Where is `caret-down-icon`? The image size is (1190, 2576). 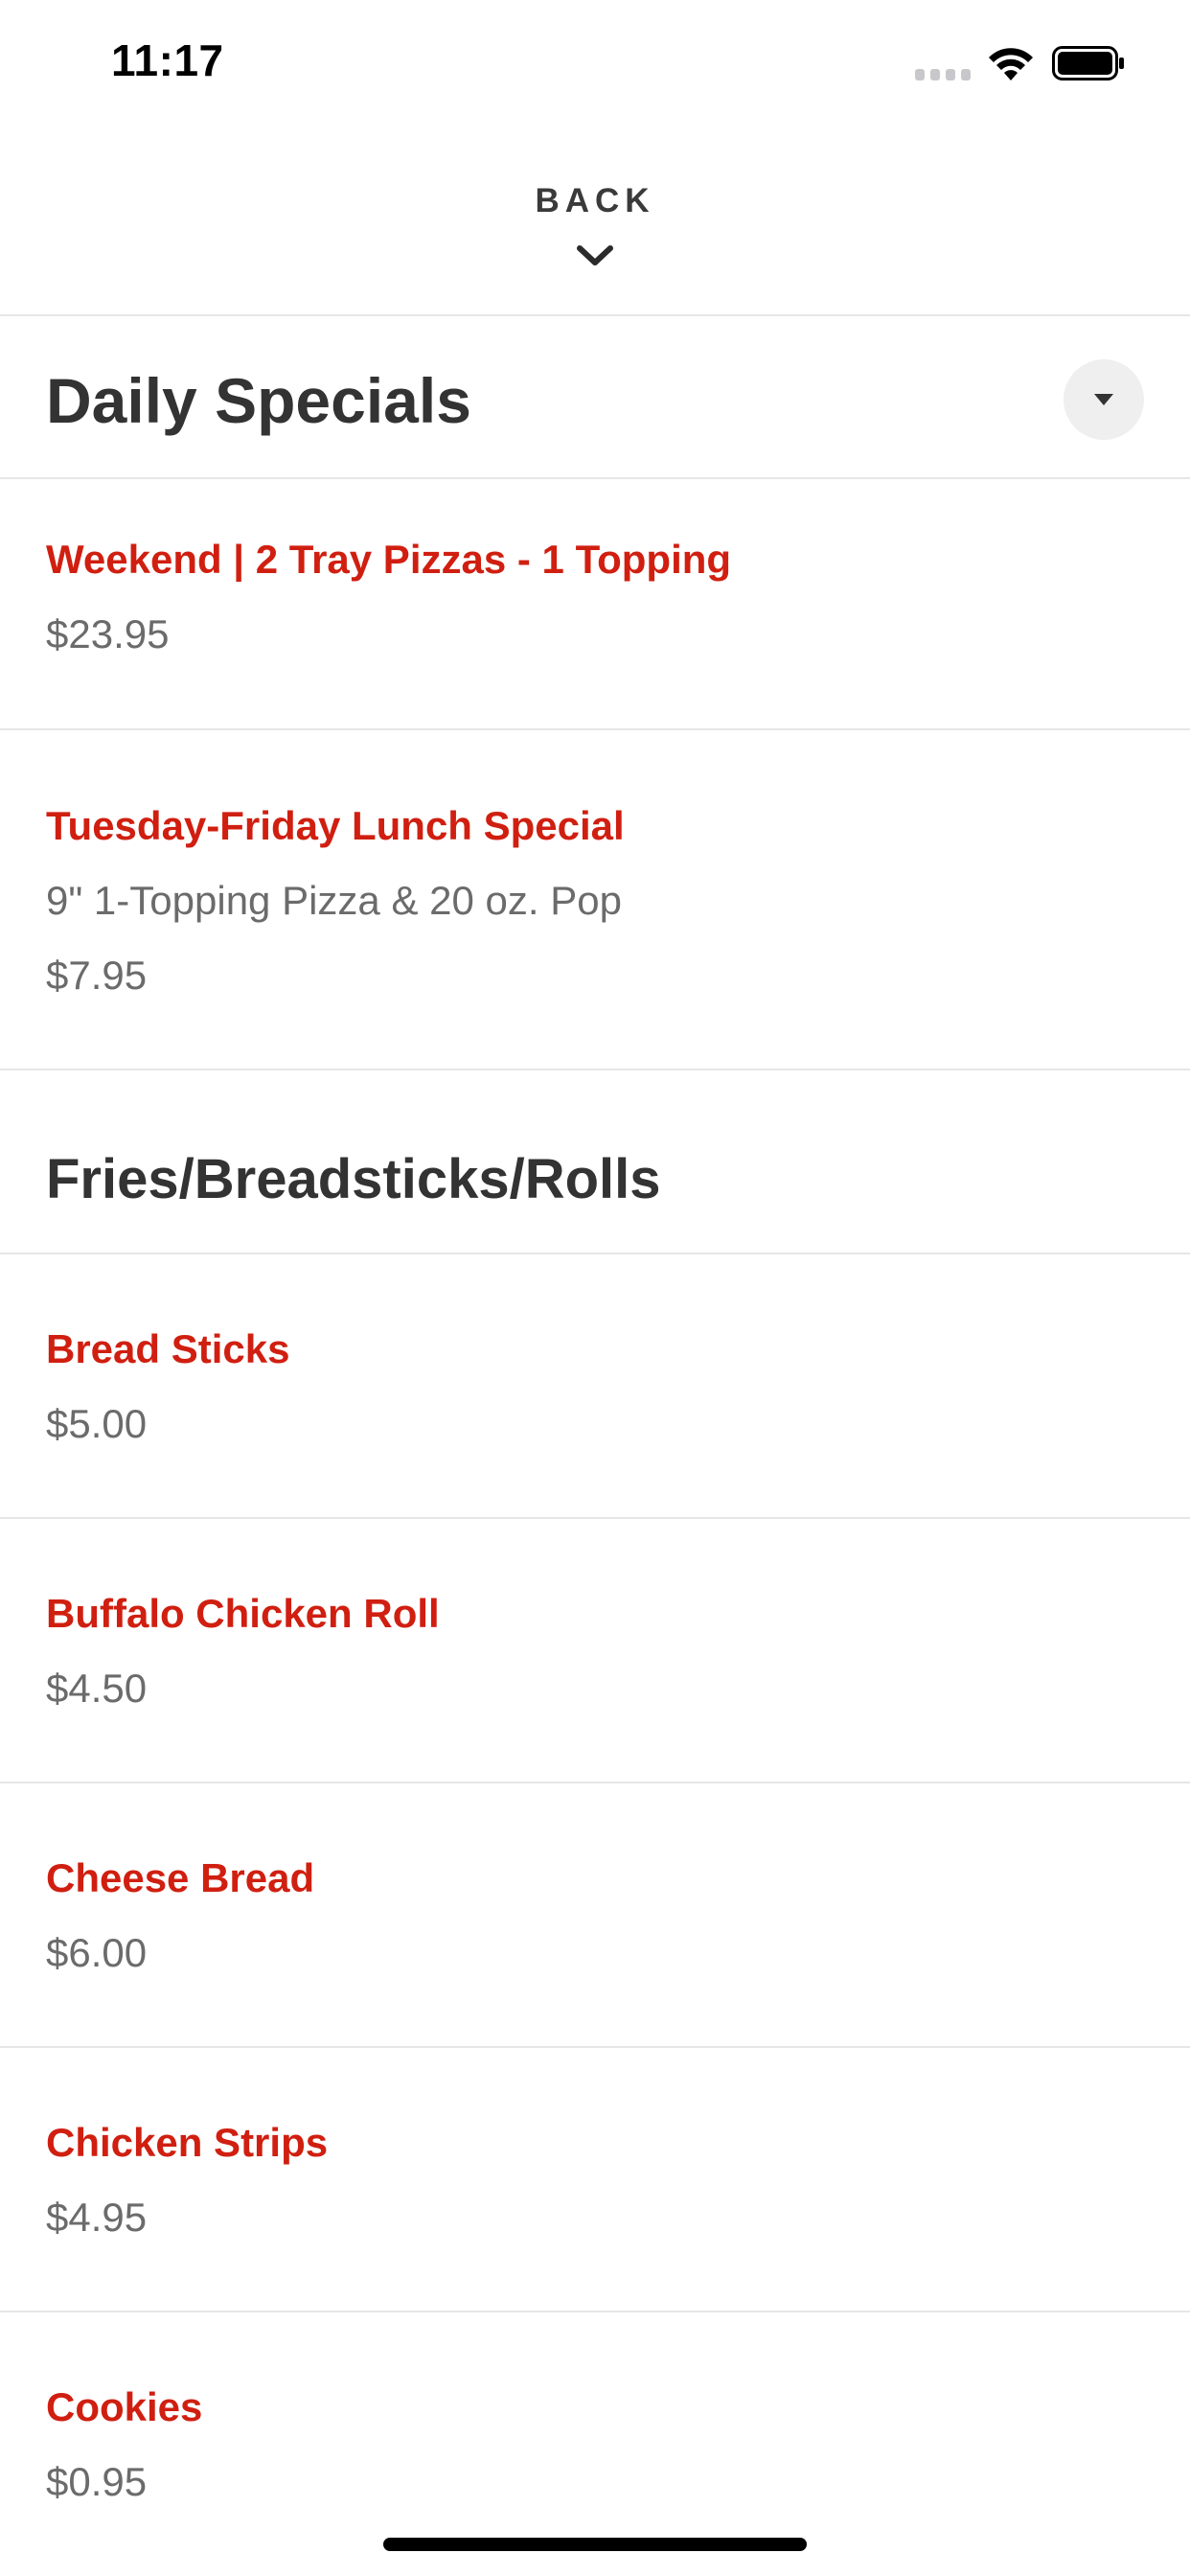
caret-down-icon is located at coordinates (1103, 399).